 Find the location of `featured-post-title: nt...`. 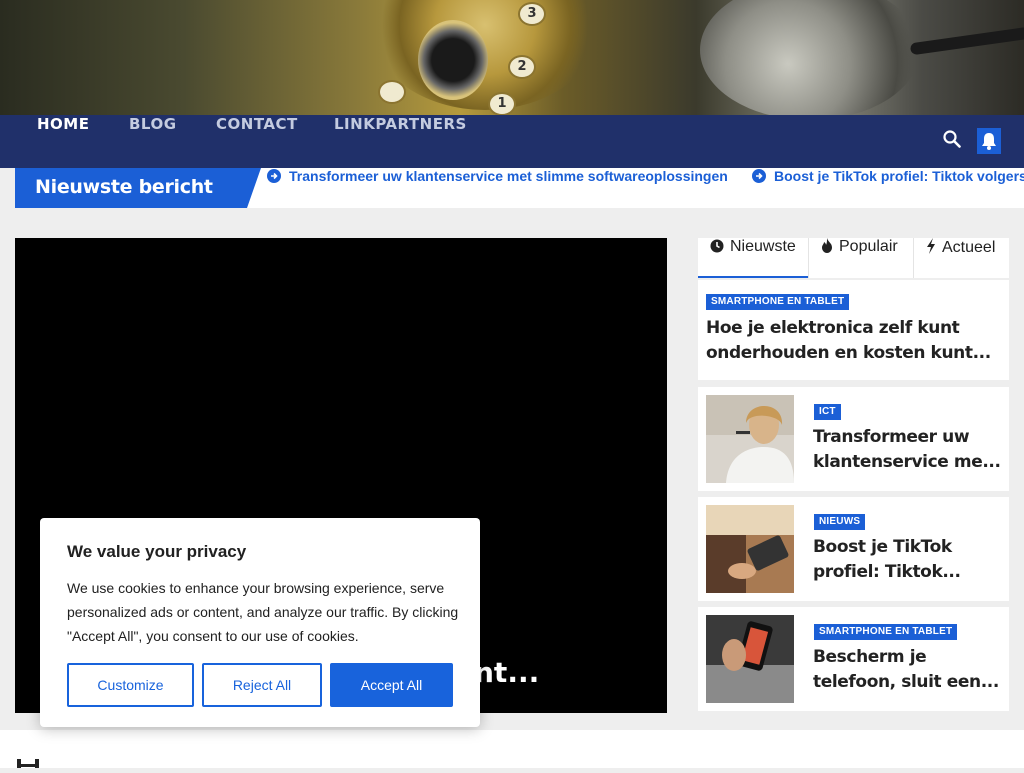

featured-post-title: nt... is located at coordinates (506, 672).